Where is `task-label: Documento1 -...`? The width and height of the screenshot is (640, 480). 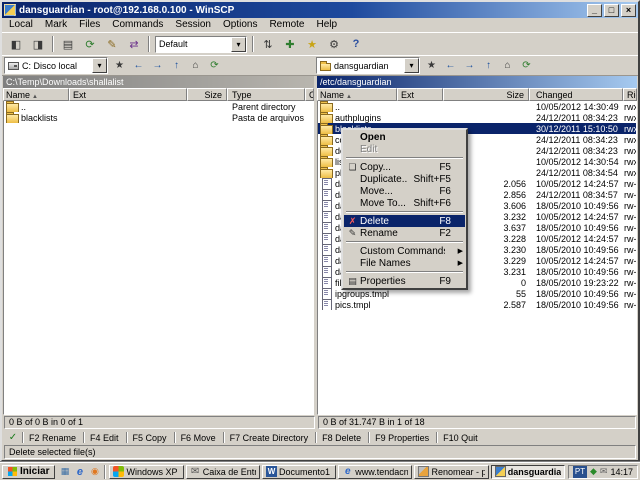
task-label: Documento1 -... is located at coordinates (305, 471).